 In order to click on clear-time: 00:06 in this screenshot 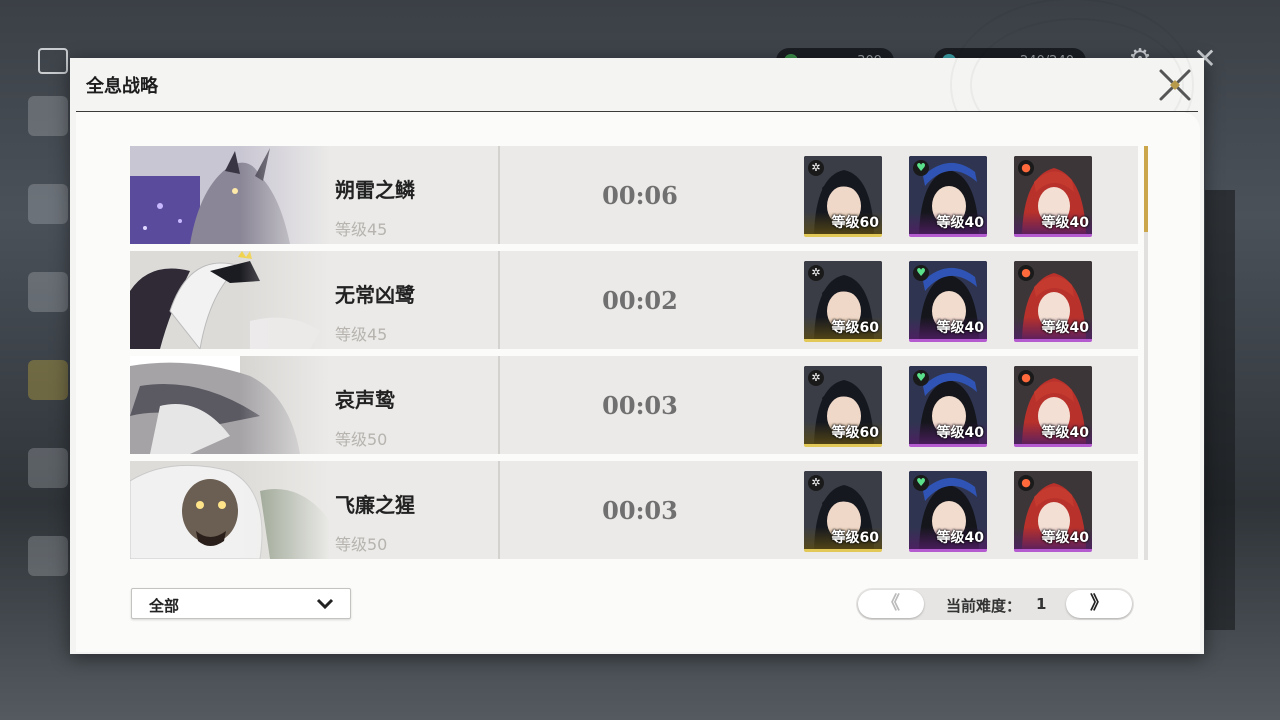, I will do `click(640, 195)`.